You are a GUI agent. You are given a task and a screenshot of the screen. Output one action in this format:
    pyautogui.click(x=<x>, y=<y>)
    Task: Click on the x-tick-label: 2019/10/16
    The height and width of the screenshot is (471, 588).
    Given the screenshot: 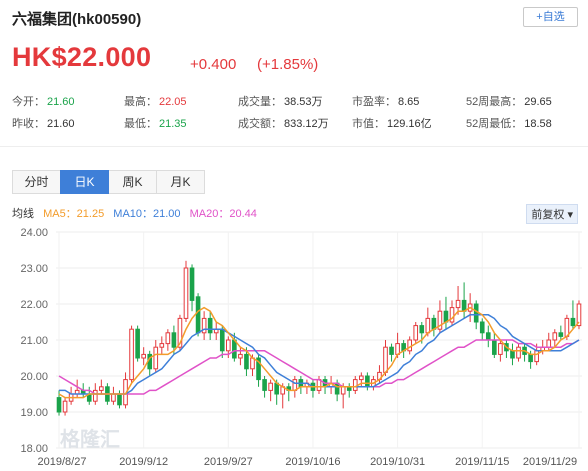 What is the action you would take?
    pyautogui.click(x=312, y=462)
    